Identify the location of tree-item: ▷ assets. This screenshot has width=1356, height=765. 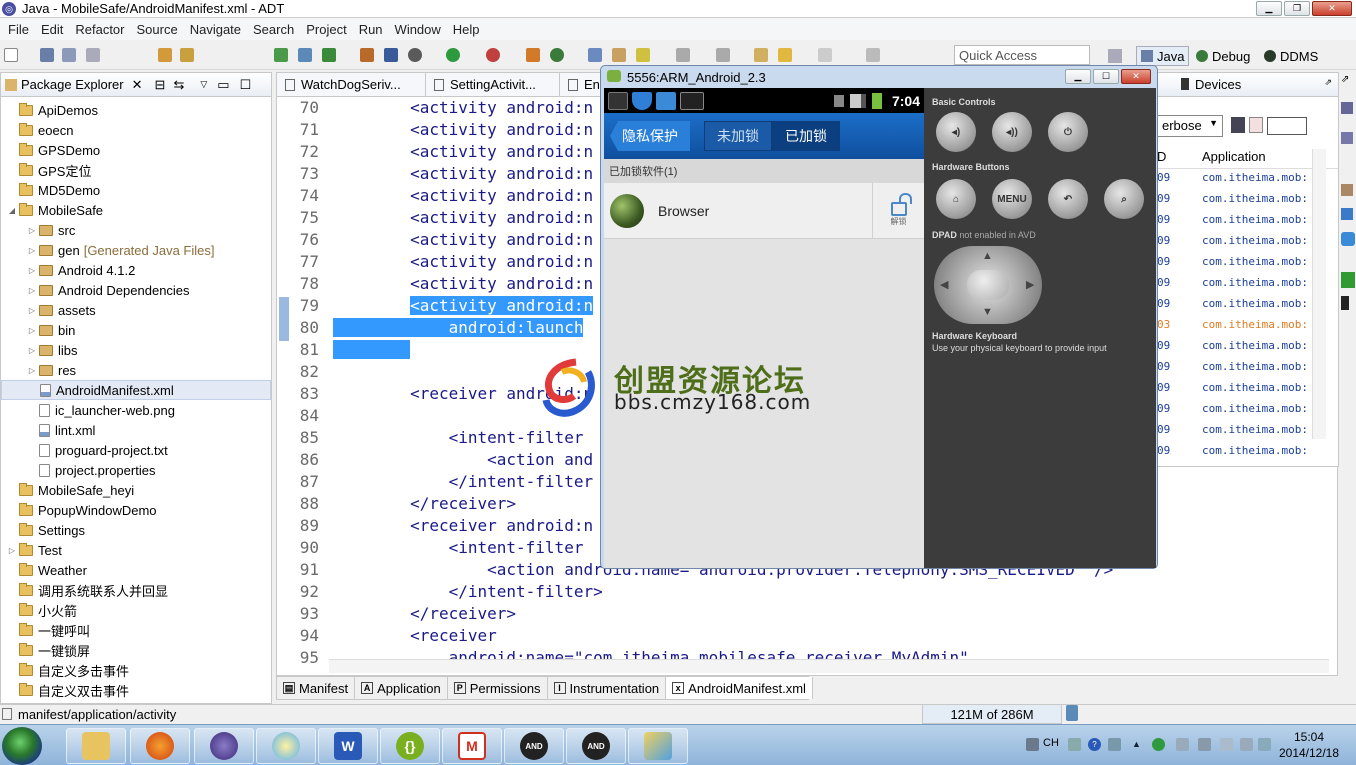
(136, 310).